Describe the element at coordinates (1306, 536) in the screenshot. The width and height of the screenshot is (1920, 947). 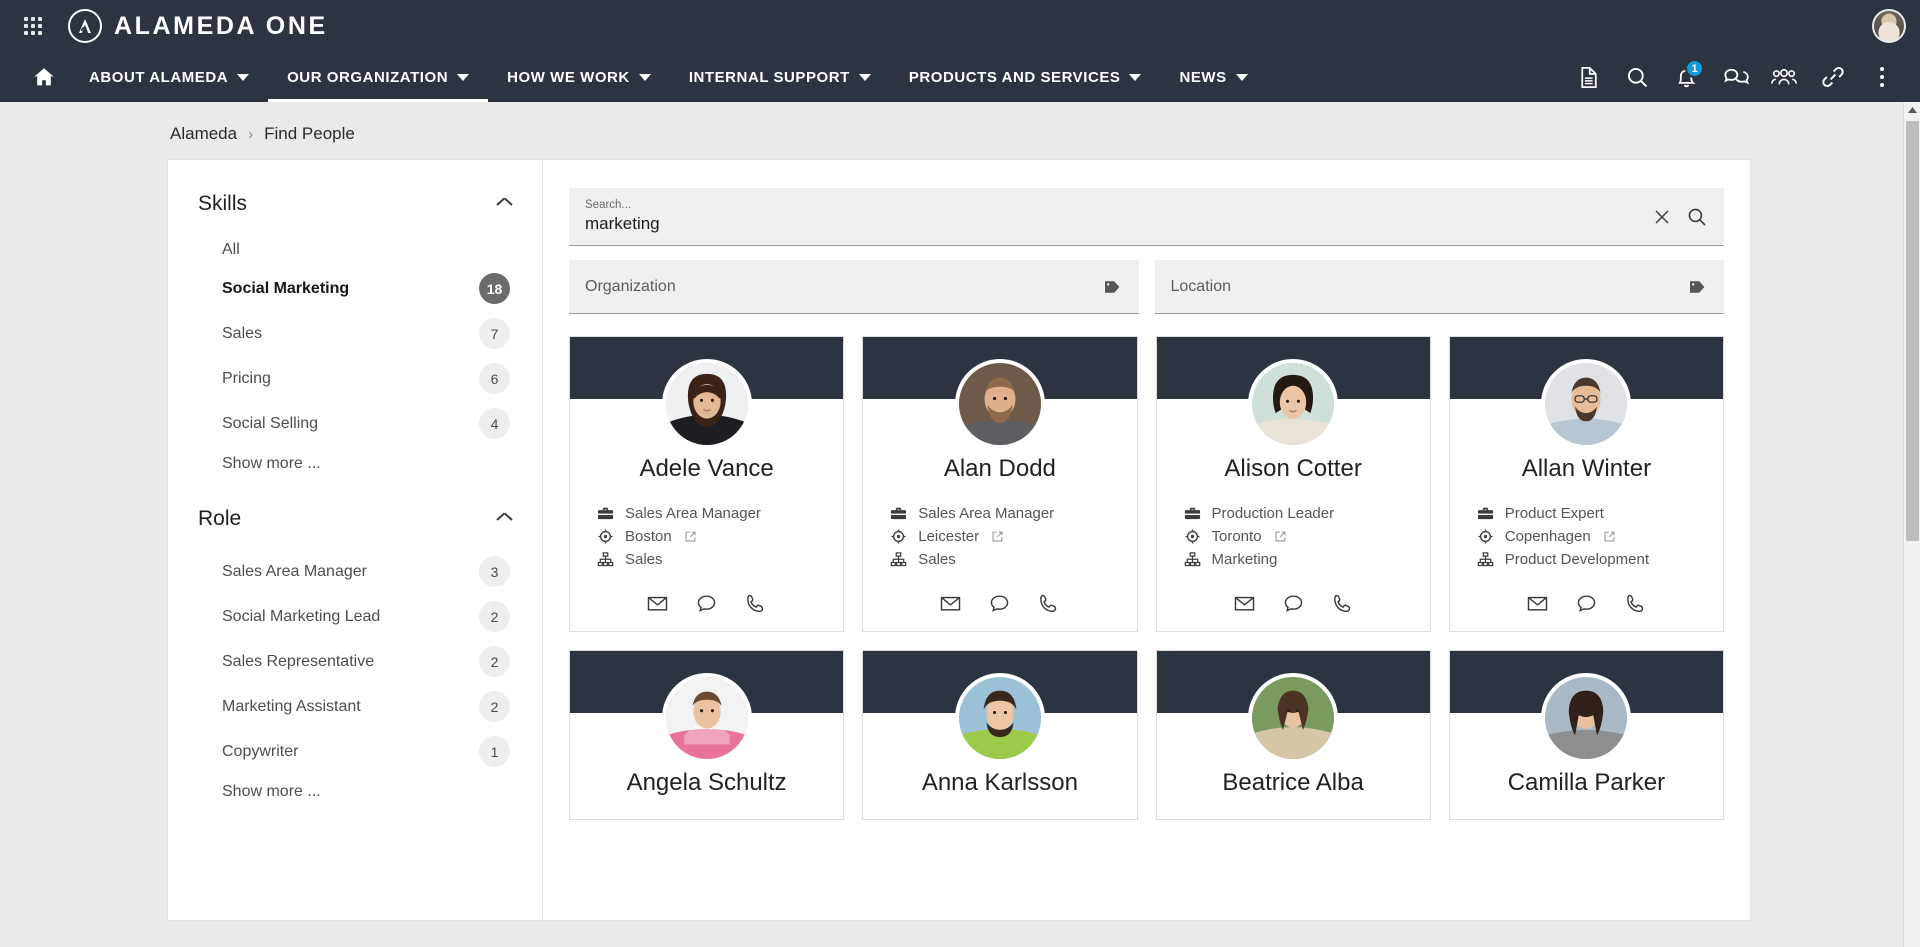
I see `meta-location: Toronto` at that location.